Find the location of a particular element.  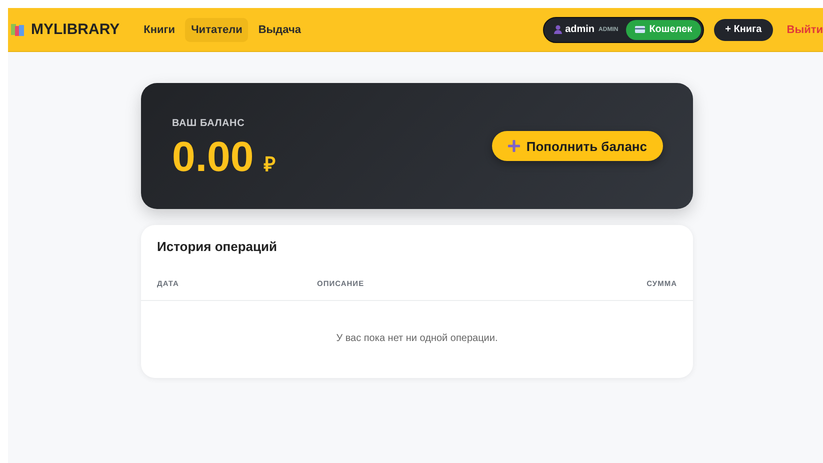

books-icon is located at coordinates (18, 29).